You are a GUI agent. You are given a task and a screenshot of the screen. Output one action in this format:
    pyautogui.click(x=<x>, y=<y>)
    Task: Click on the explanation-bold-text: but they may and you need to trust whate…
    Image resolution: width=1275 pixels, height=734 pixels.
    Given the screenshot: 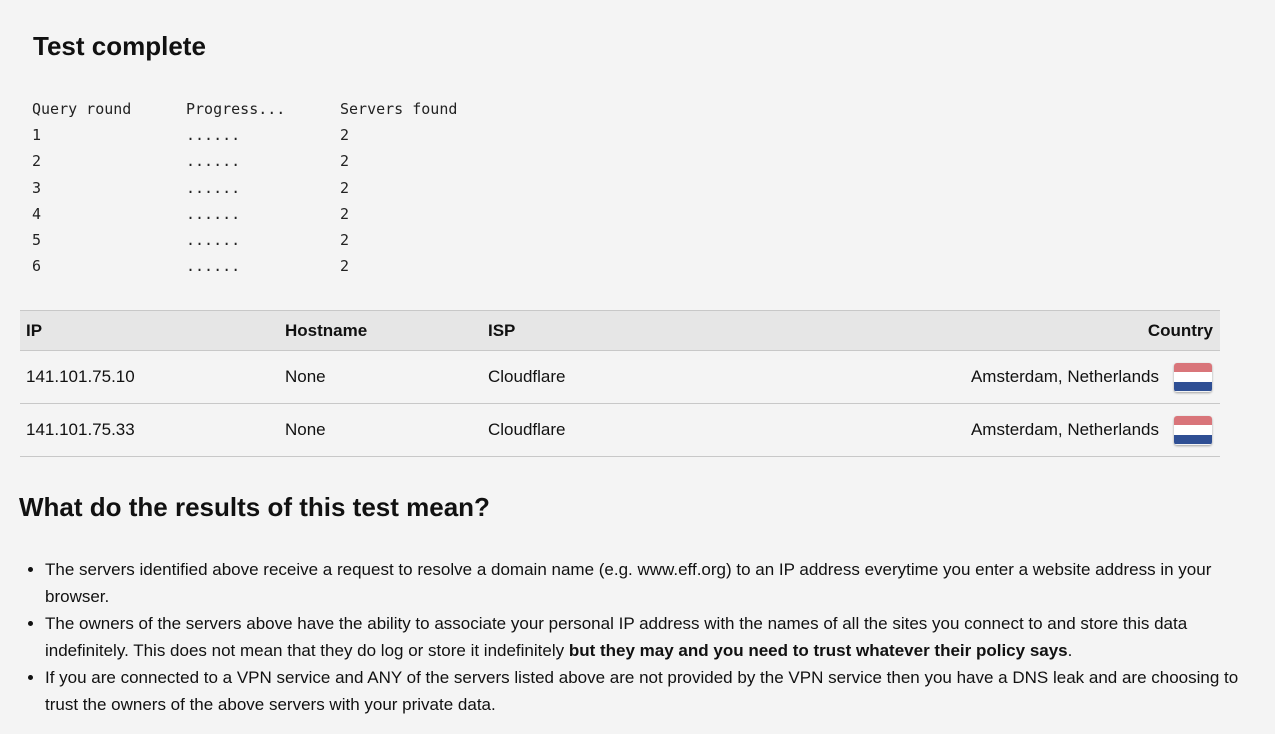 What is the action you would take?
    pyautogui.click(x=818, y=650)
    